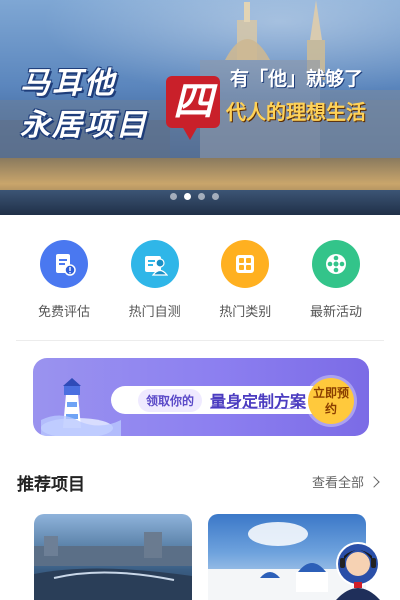 The width and height of the screenshot is (400, 600). What do you see at coordinates (297, 79) in the screenshot?
I see `slogan-line1: 有「他」就够了` at bounding box center [297, 79].